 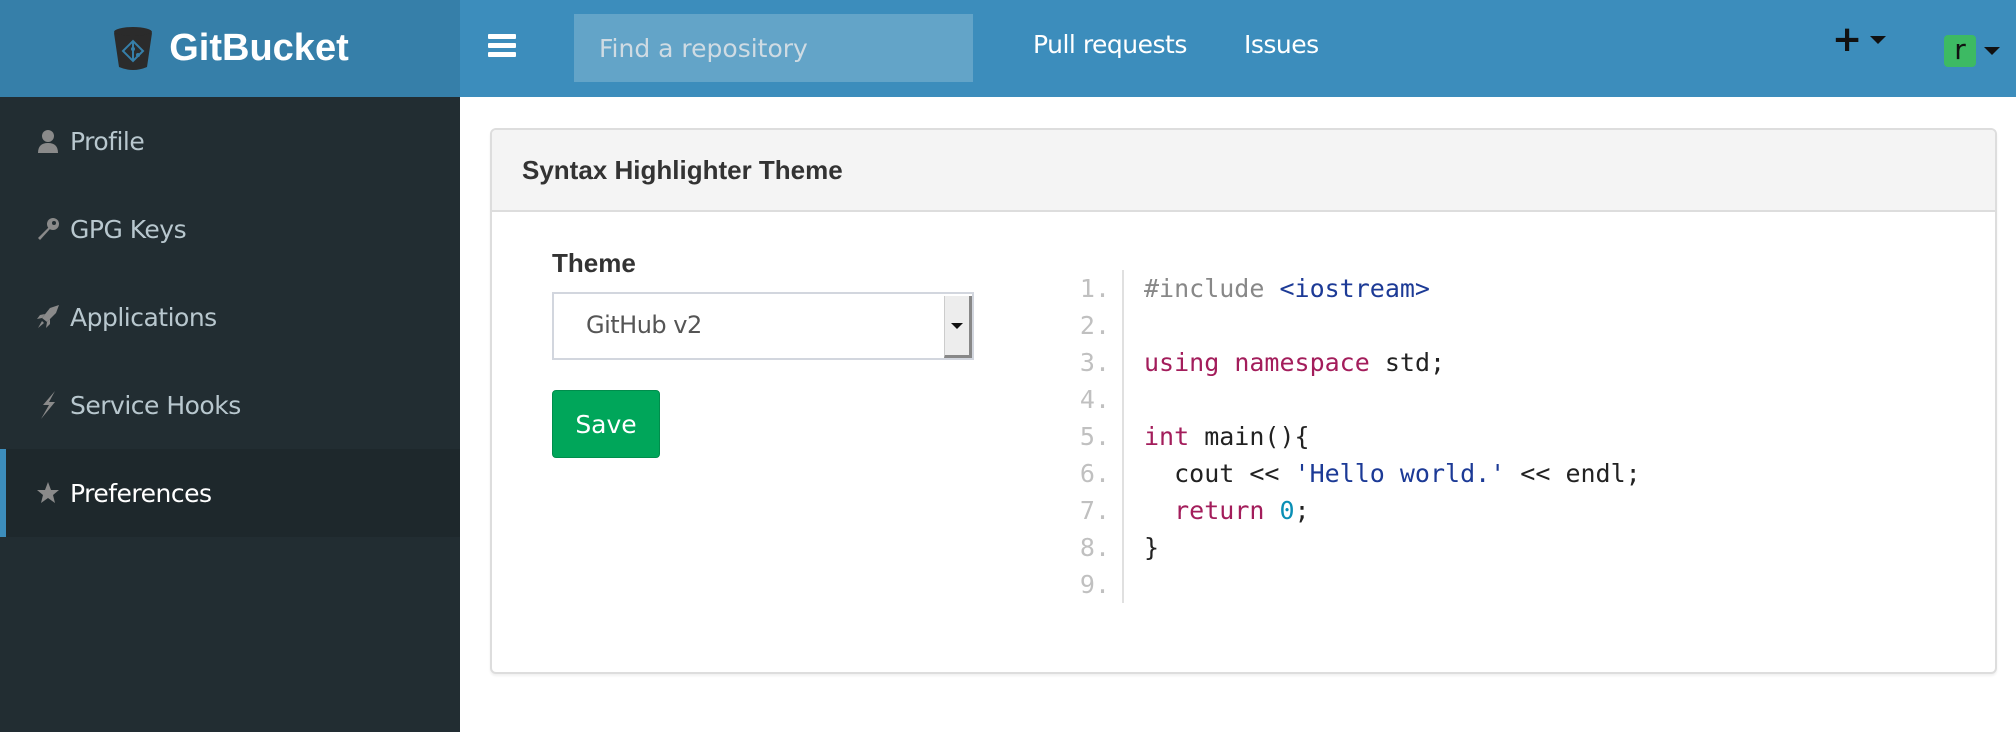 I want to click on code-token: cout <<, so click(x=1219, y=473).